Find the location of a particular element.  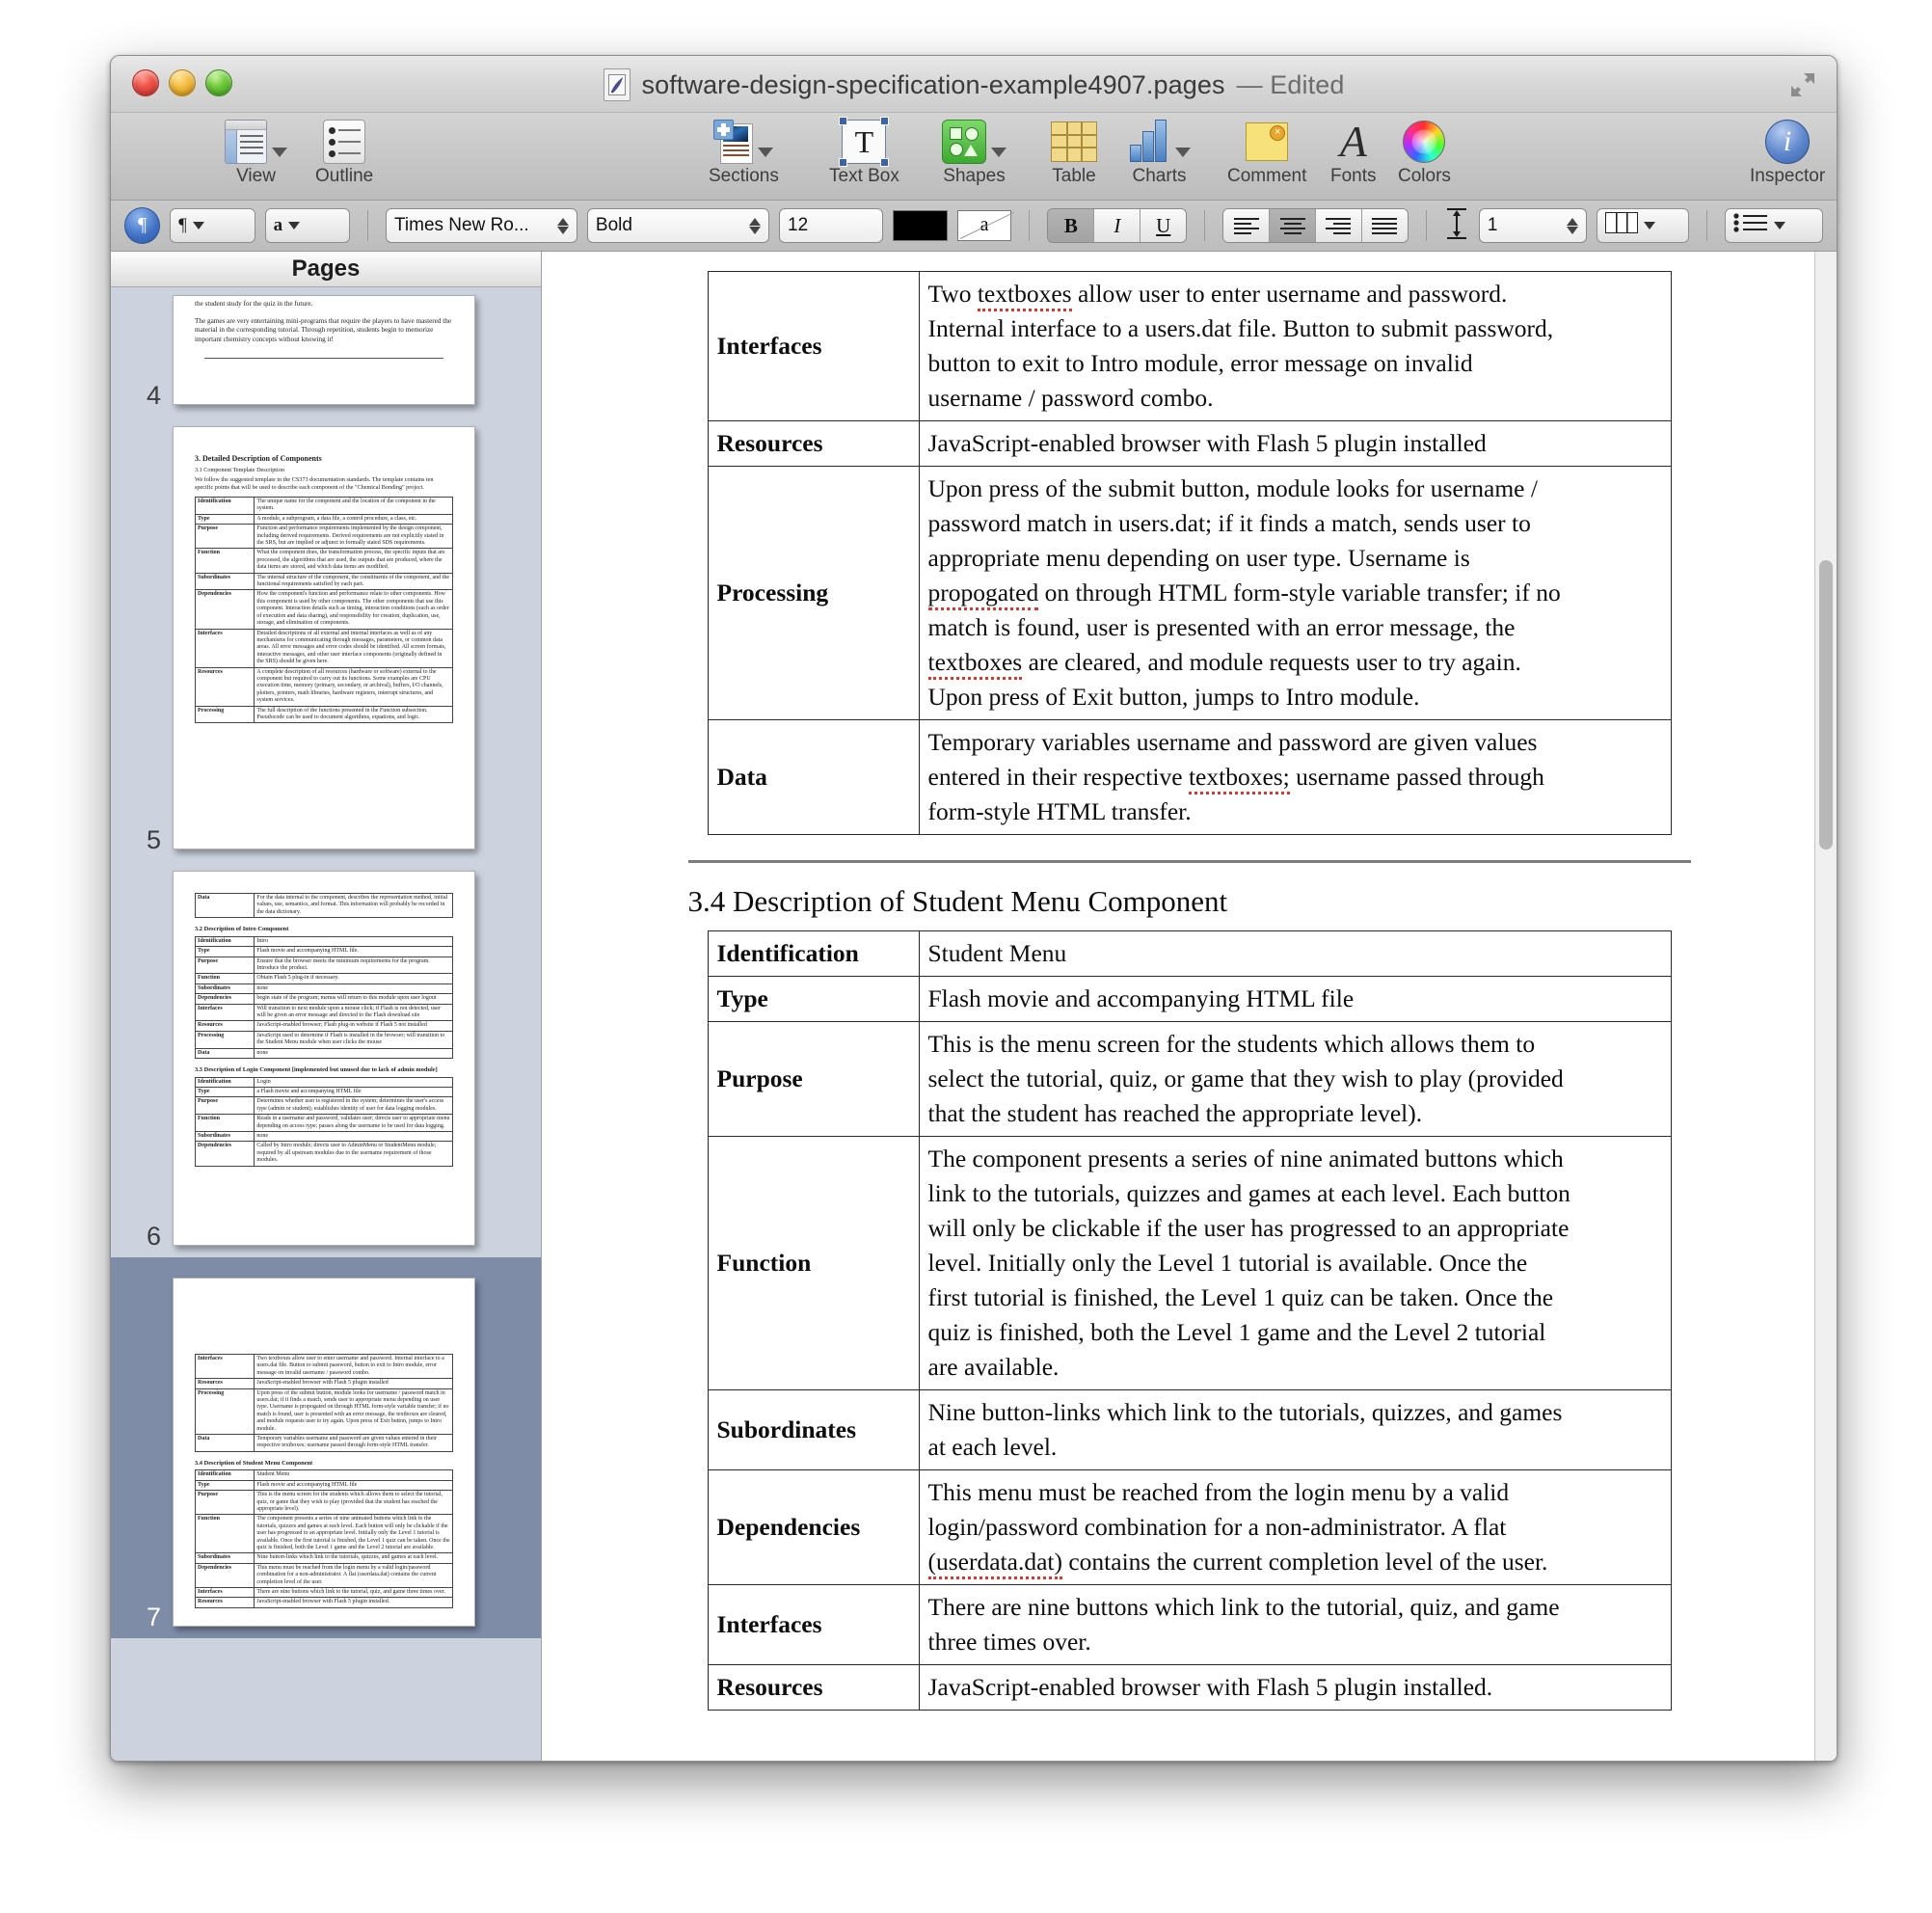

table-cell-line: are available. is located at coordinates (1295, 1367).